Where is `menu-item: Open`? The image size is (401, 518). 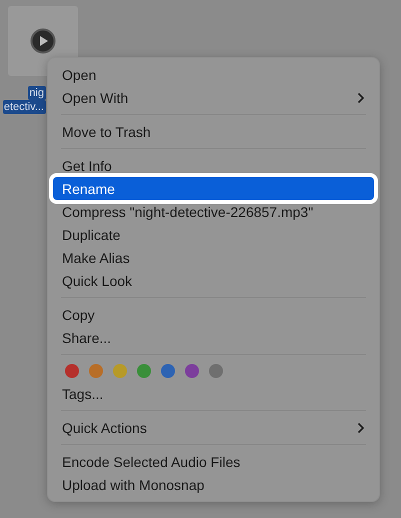
menu-item: Open is located at coordinates (213, 74).